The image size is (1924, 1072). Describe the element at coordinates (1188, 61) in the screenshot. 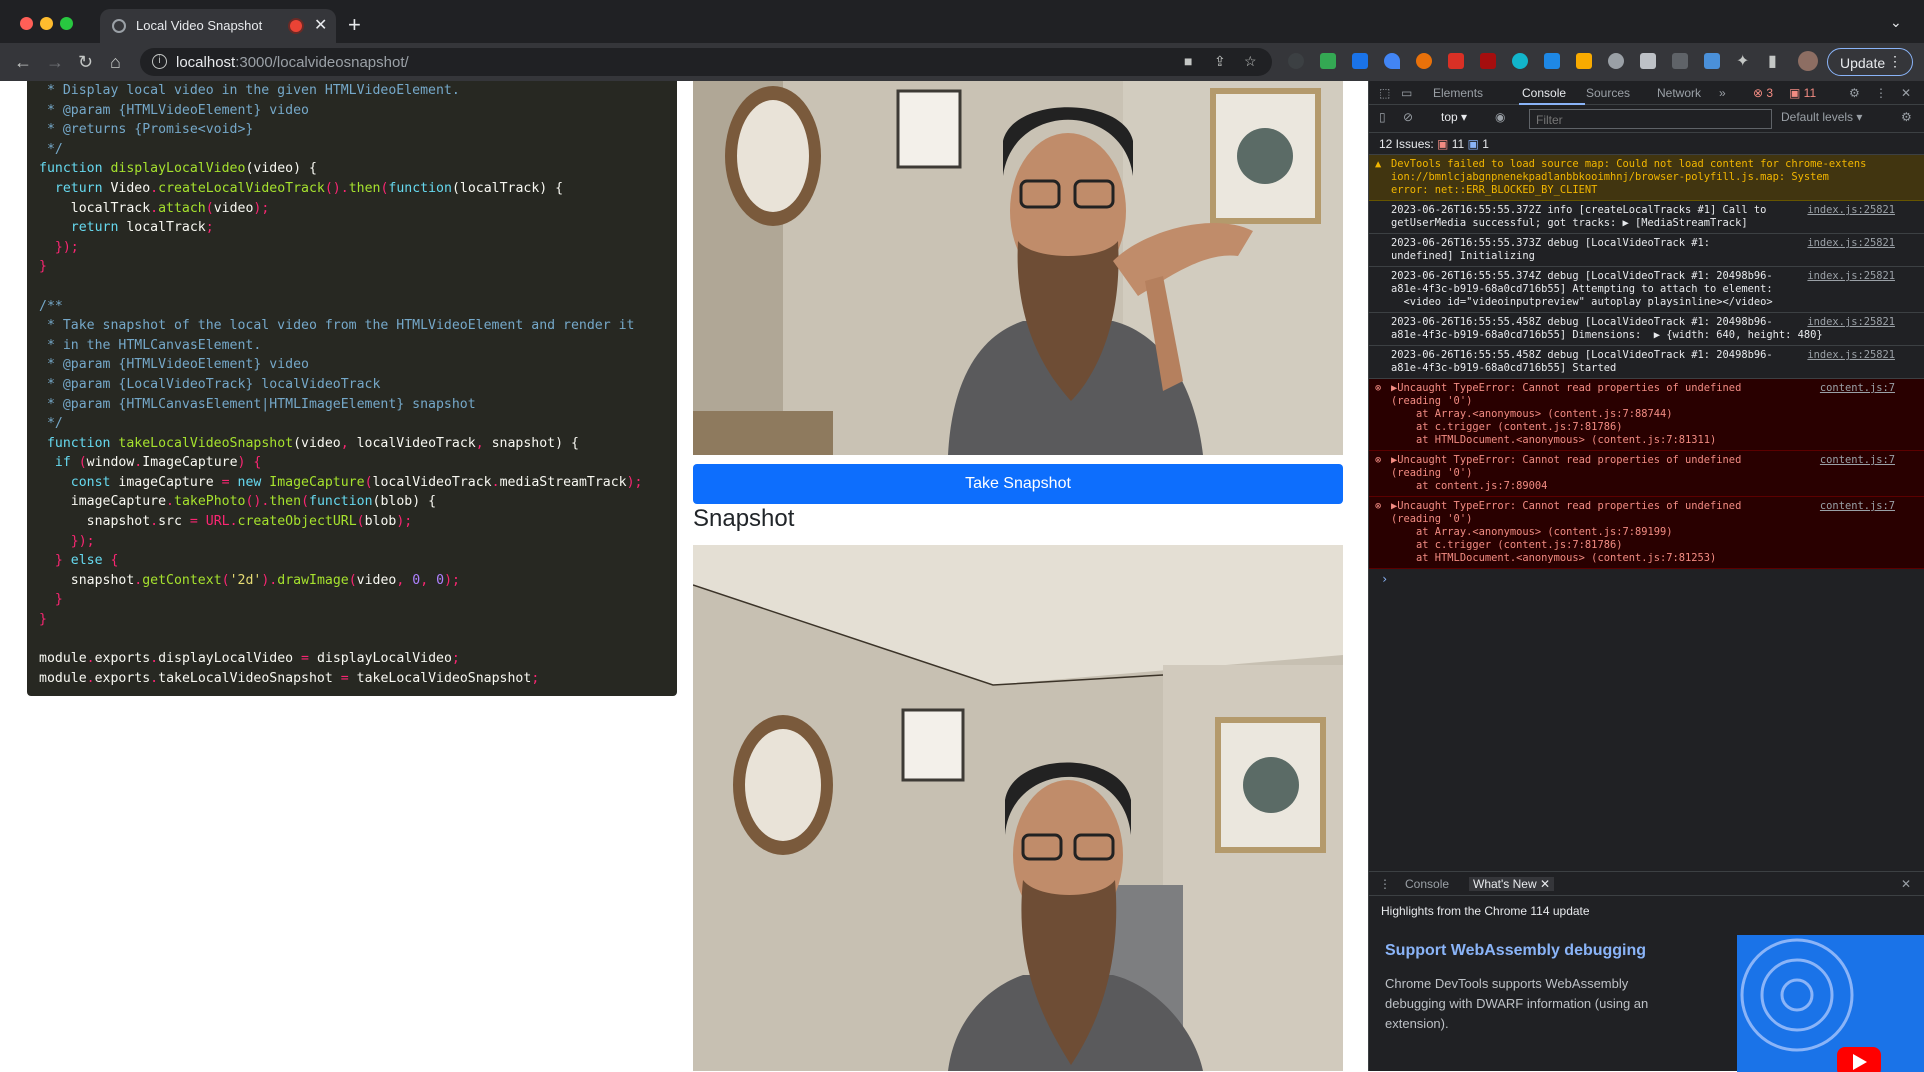

I see `camera-icon: ■` at that location.